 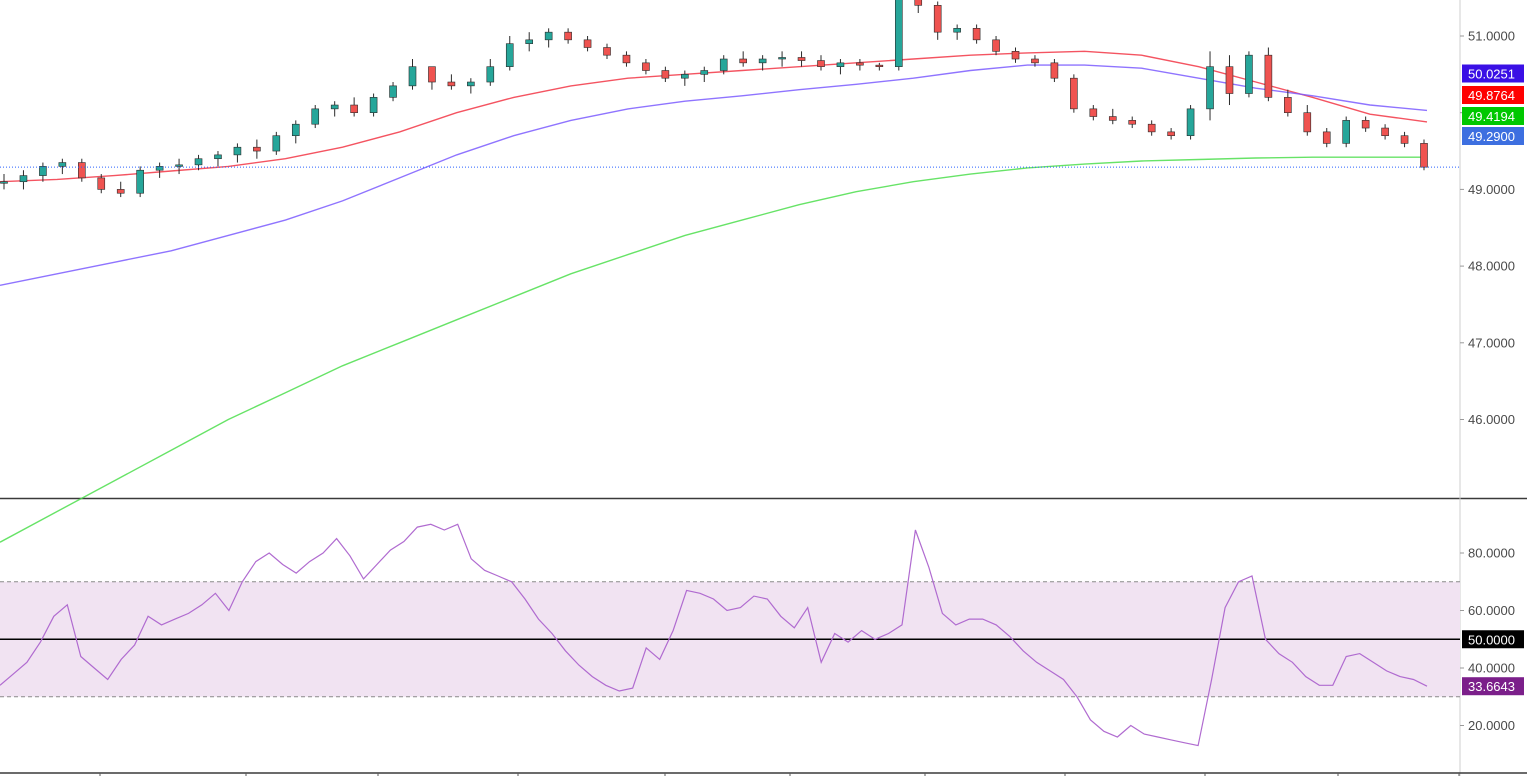 What do you see at coordinates (1491, 610) in the screenshot?
I see `rsi-tick-label: 60.0000` at bounding box center [1491, 610].